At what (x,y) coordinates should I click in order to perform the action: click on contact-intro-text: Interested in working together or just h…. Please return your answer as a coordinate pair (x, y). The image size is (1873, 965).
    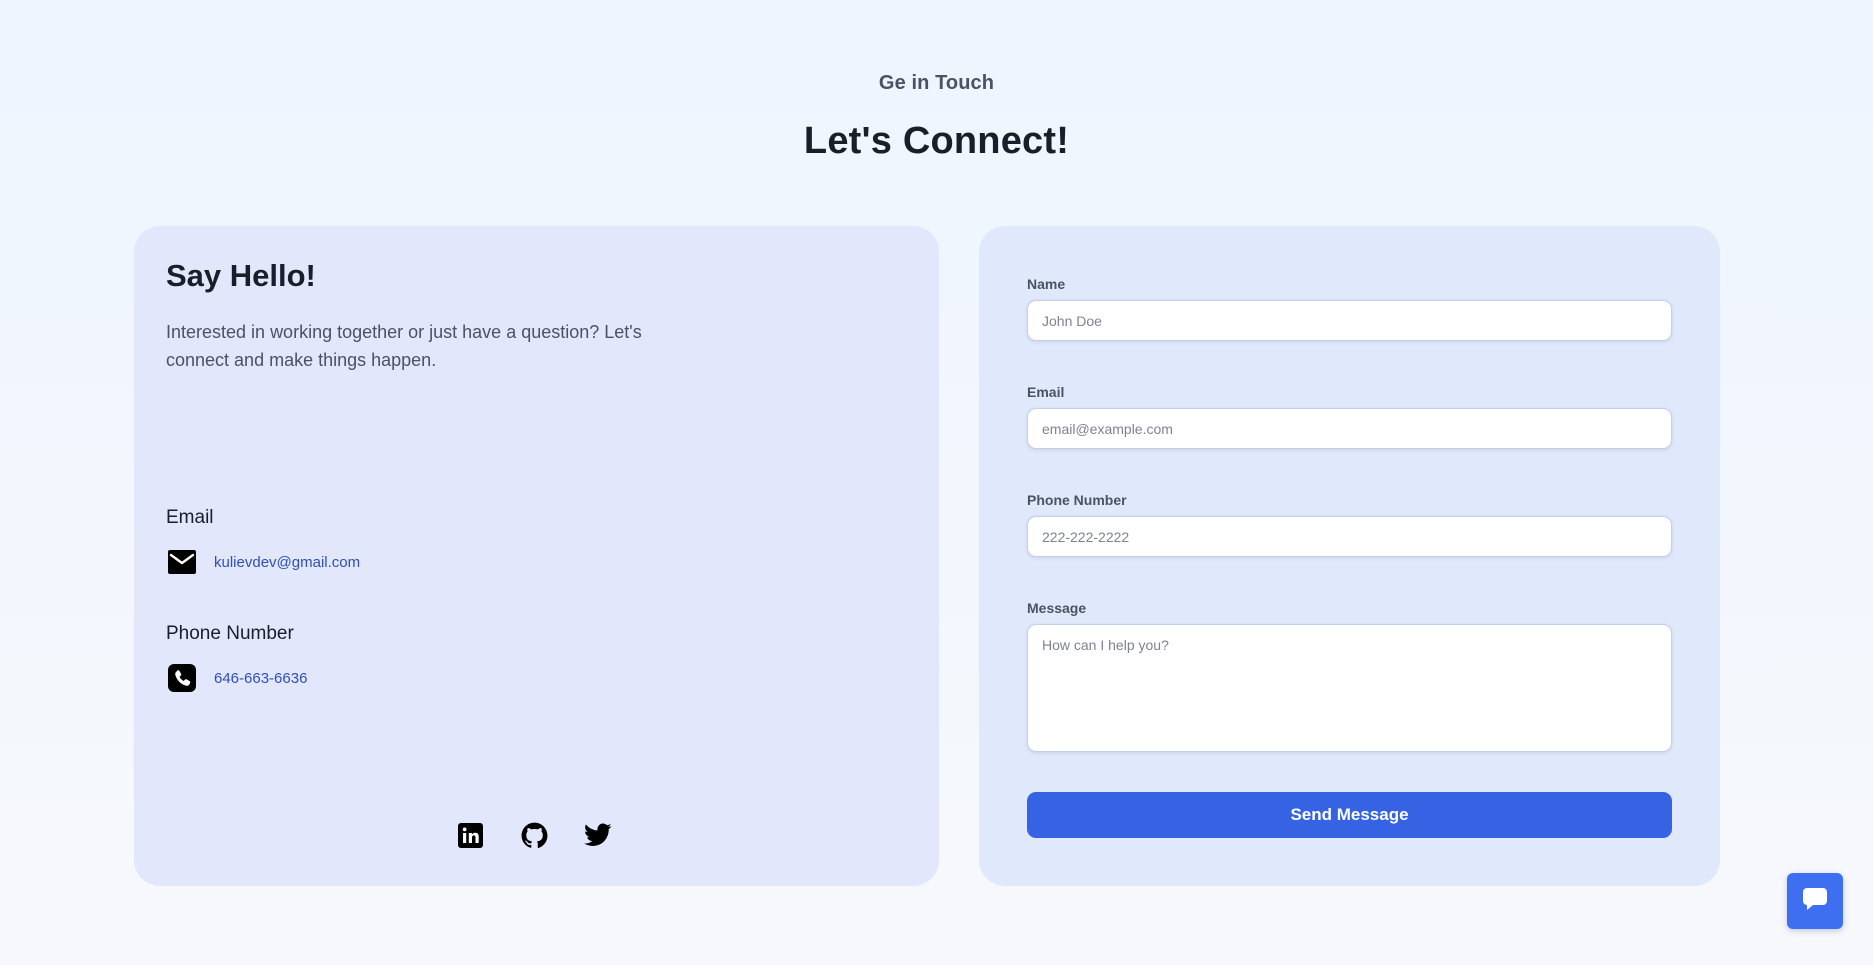
    Looking at the image, I should click on (404, 346).